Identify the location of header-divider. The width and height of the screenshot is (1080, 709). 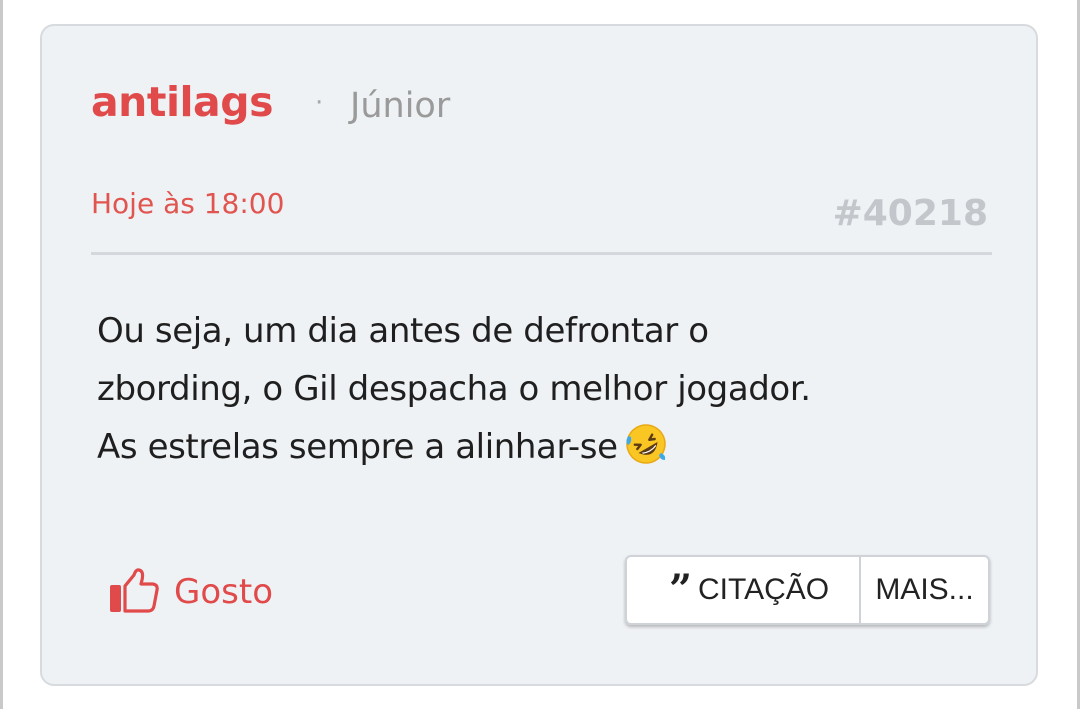
(541, 253).